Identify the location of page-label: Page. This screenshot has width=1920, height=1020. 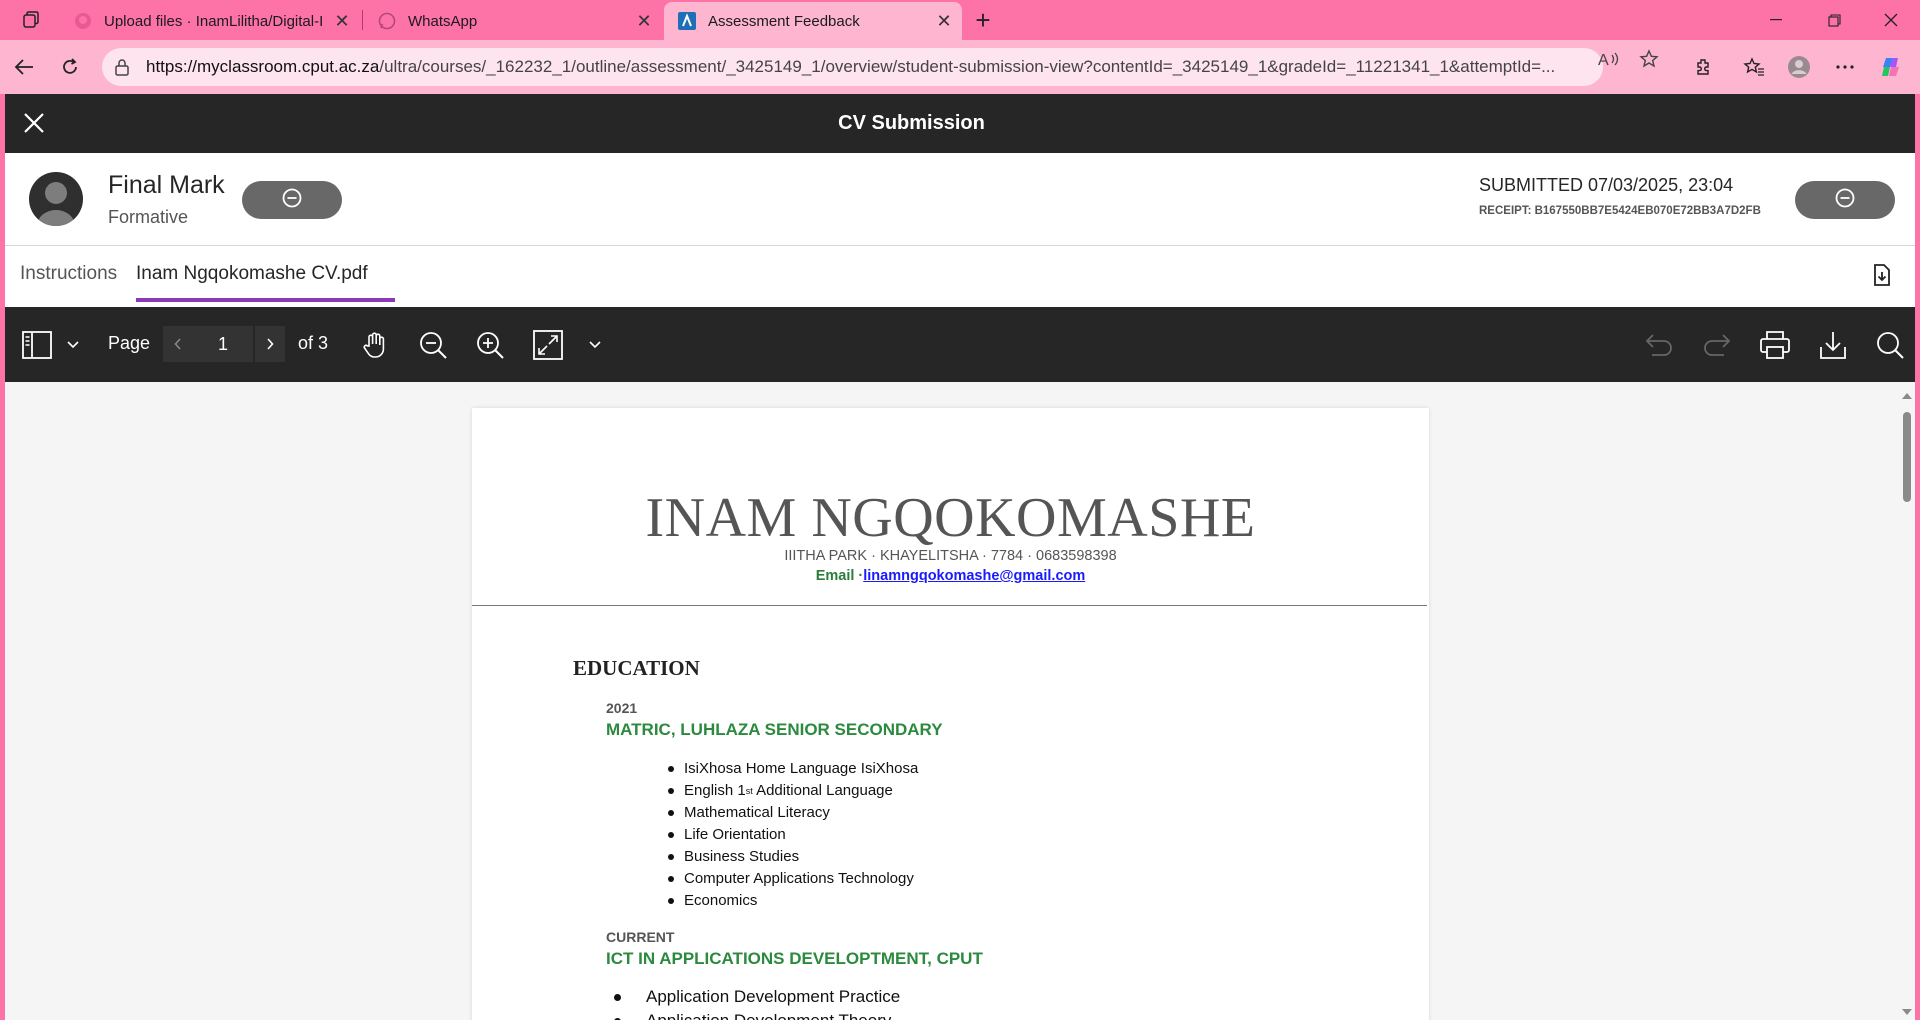
(129, 343).